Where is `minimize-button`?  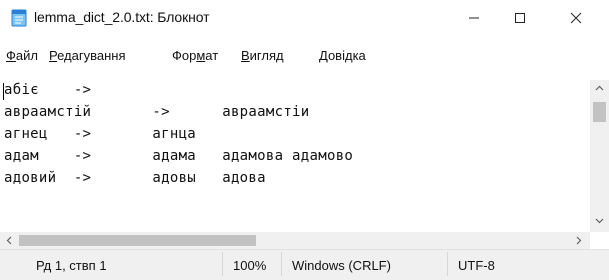
minimize-button is located at coordinates (474, 18).